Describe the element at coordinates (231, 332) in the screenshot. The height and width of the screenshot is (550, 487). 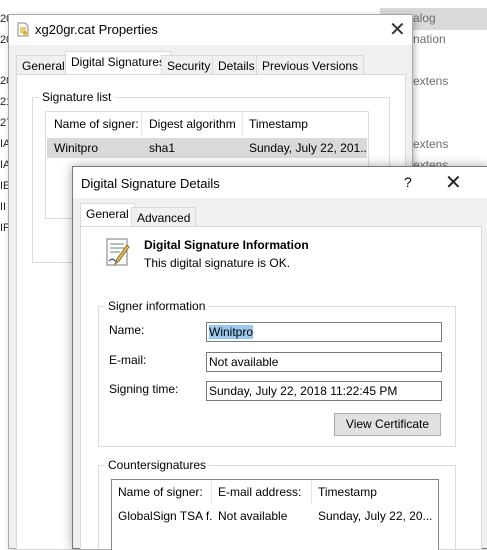
I see `name-value: Winitpro` at that location.